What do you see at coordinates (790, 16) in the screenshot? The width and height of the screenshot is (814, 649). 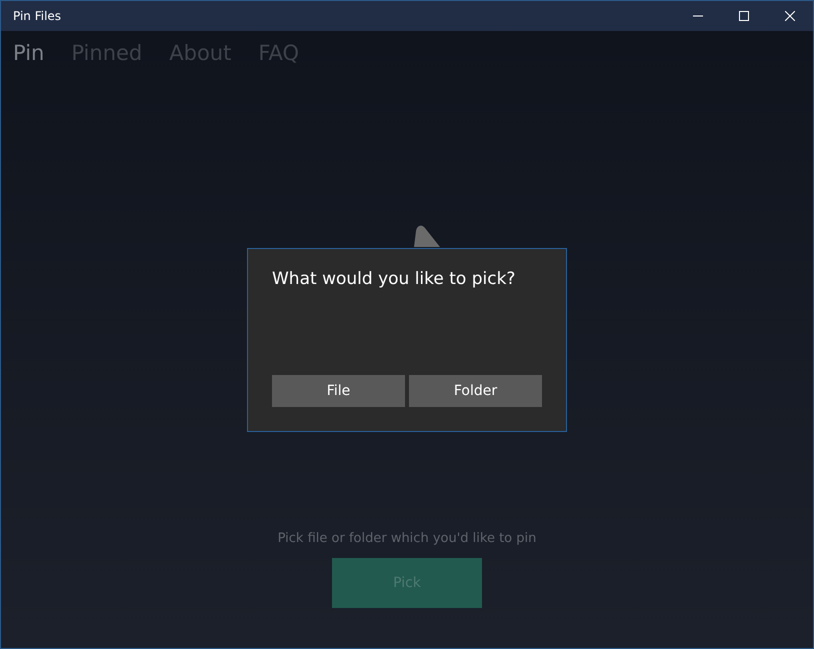 I see `close-icon` at bounding box center [790, 16].